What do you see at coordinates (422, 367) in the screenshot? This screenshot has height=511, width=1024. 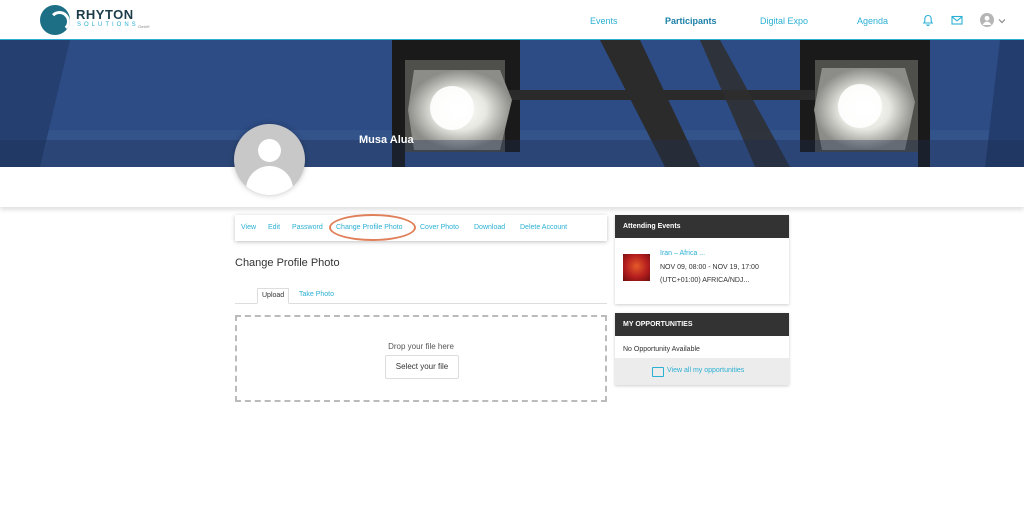 I see `select-file-button: Select your file` at bounding box center [422, 367].